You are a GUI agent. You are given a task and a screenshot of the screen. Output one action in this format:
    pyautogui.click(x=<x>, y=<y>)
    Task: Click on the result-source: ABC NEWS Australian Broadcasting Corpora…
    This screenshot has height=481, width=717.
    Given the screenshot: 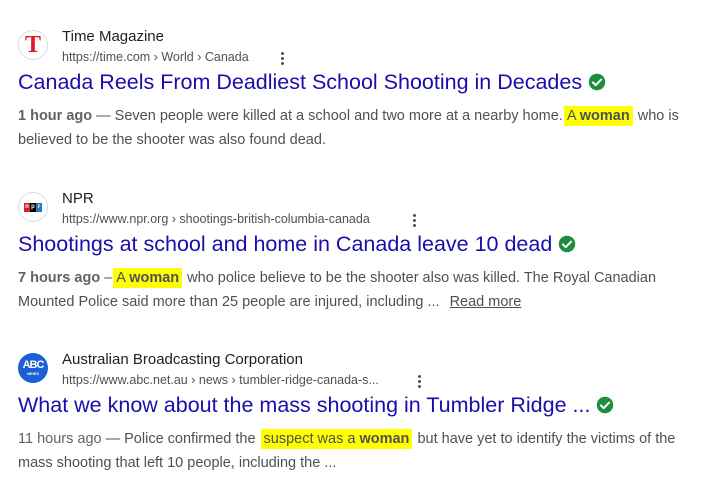 What is the action you would take?
    pyautogui.click(x=365, y=367)
    